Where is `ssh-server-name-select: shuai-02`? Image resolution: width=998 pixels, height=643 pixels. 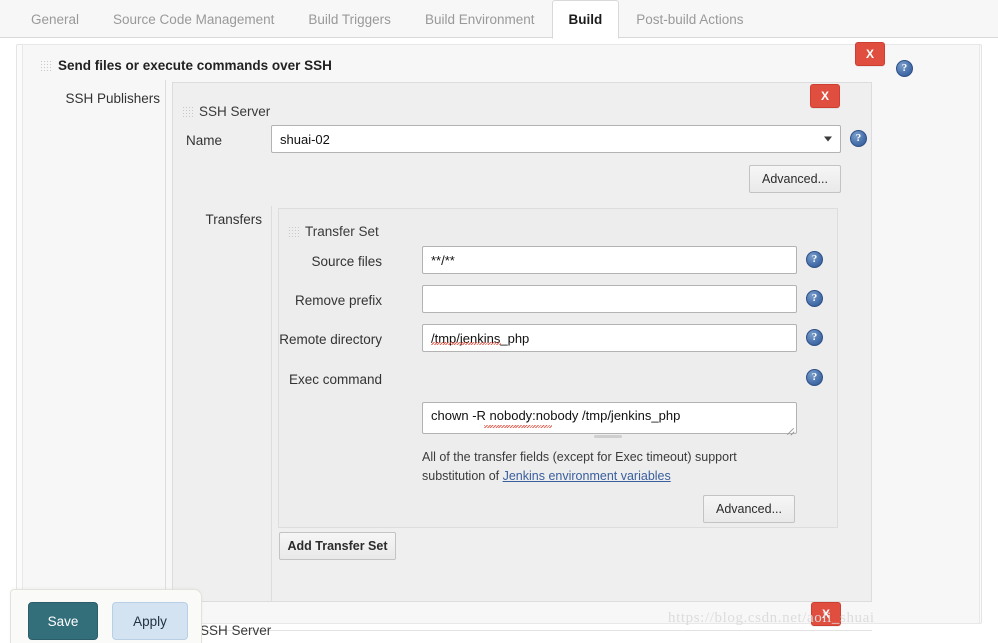
ssh-server-name-select: shuai-02 is located at coordinates (556, 139).